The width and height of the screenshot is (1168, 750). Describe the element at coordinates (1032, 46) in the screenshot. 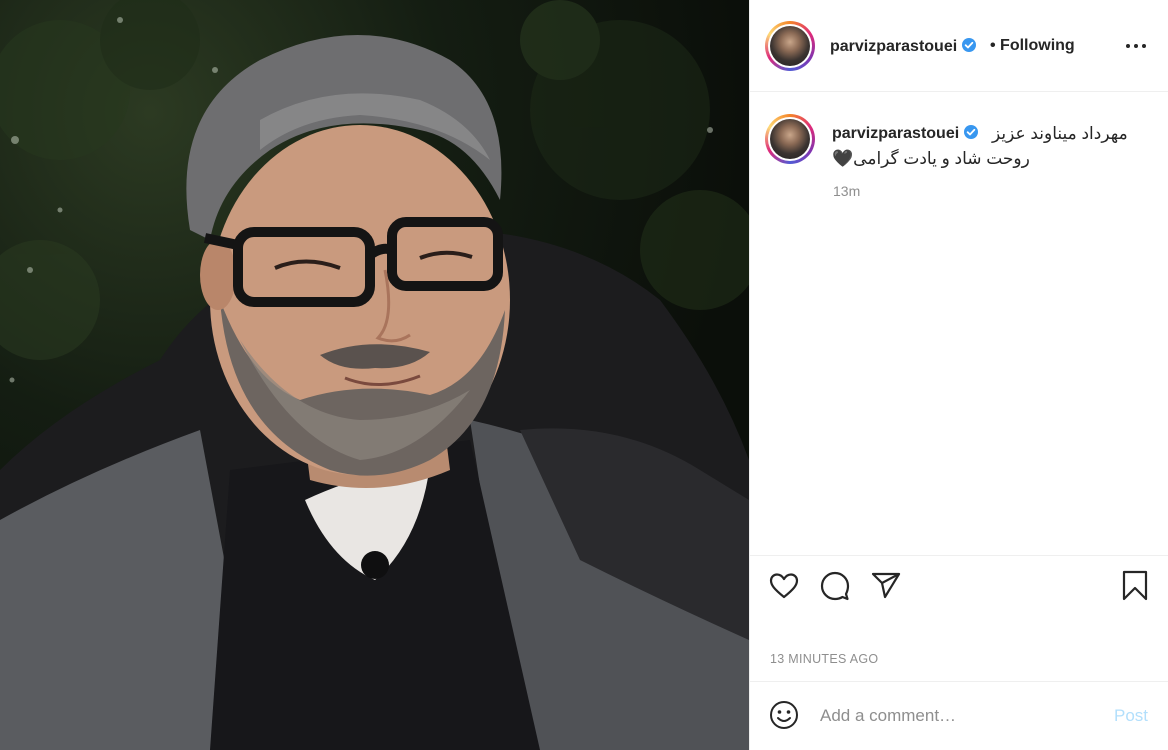

I see `following-status: • Following` at that location.